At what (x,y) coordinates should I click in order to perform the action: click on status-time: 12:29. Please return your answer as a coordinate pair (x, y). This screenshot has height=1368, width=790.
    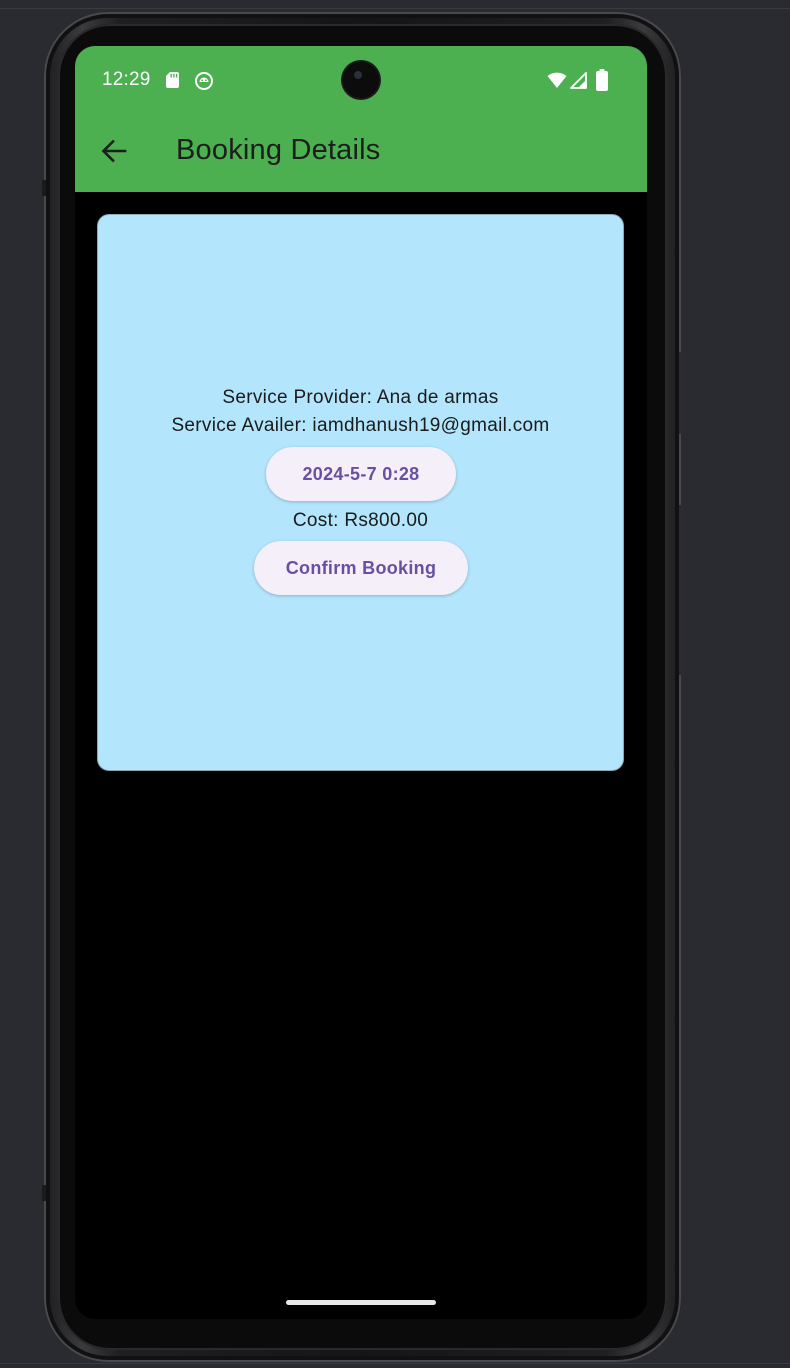
    Looking at the image, I should click on (126, 79).